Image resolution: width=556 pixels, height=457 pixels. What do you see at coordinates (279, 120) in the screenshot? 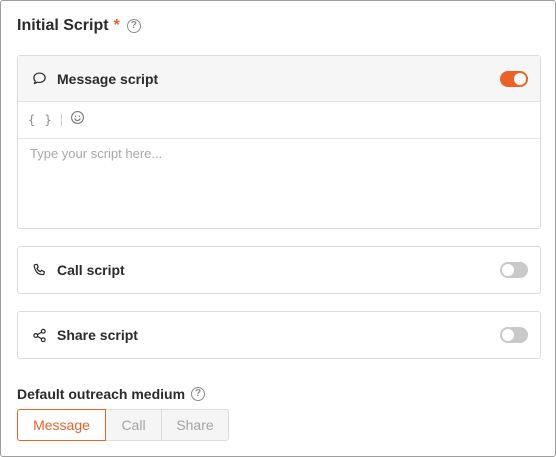
I see `editor-toolbar: { }` at bounding box center [279, 120].